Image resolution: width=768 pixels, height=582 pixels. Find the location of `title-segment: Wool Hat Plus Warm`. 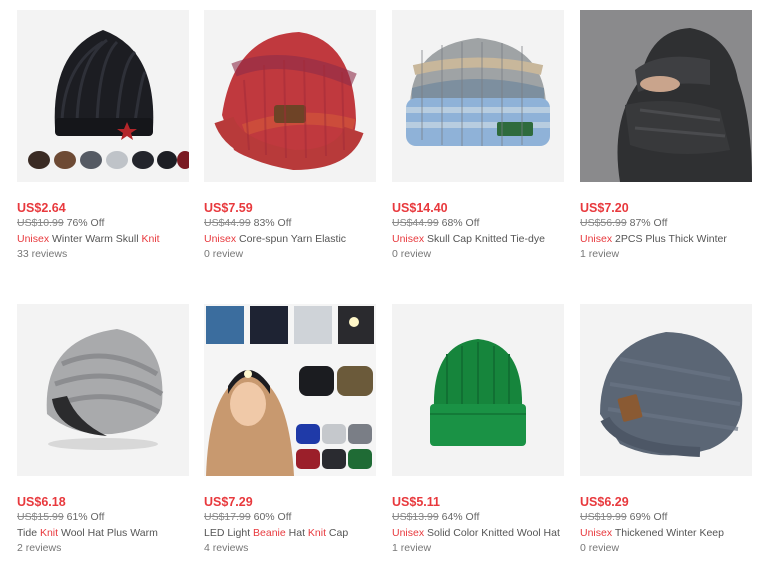

title-segment: Wool Hat Plus Warm is located at coordinates (108, 533).